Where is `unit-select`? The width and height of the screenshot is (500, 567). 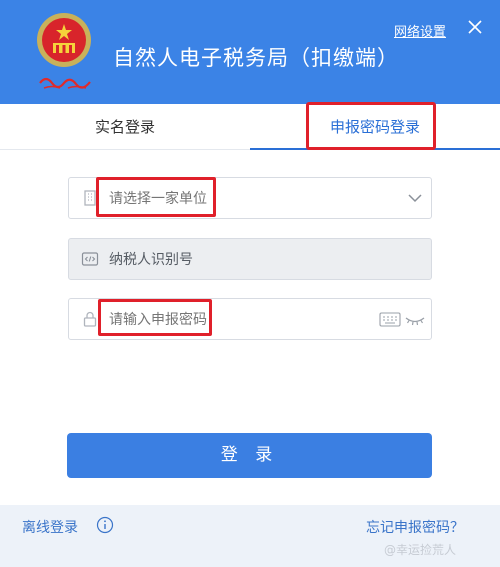
unit-select is located at coordinates (250, 198).